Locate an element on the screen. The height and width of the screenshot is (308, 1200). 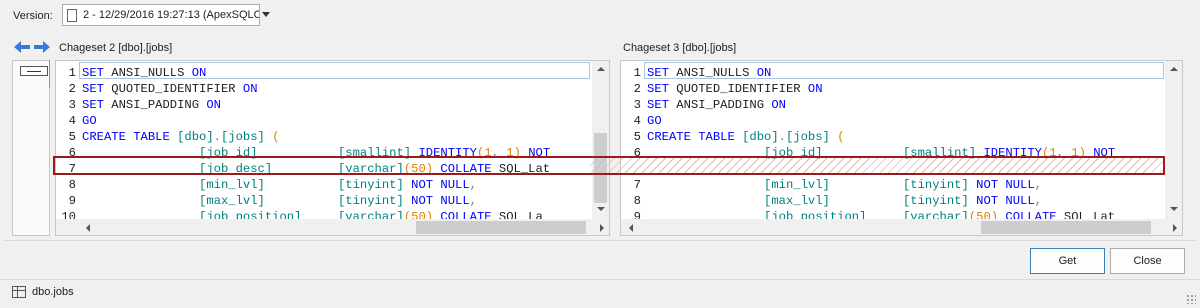
get-button: Get is located at coordinates (1067, 261).